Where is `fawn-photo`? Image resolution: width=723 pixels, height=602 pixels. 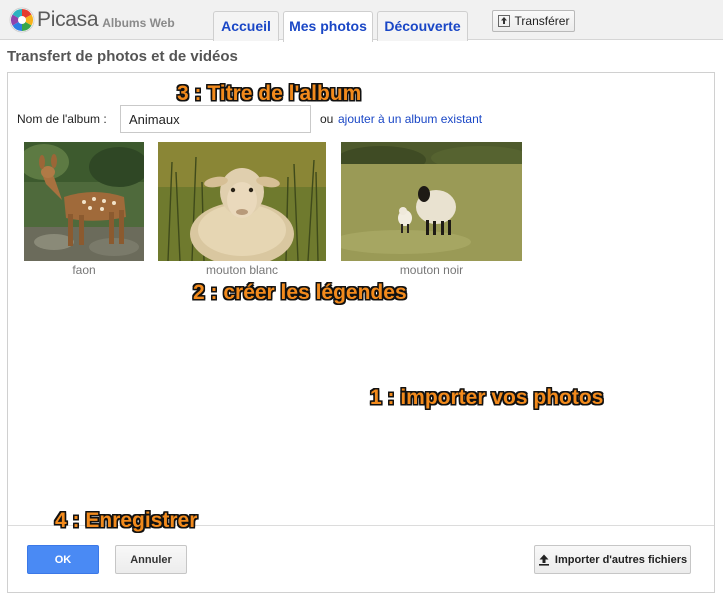
fawn-photo is located at coordinates (84, 201).